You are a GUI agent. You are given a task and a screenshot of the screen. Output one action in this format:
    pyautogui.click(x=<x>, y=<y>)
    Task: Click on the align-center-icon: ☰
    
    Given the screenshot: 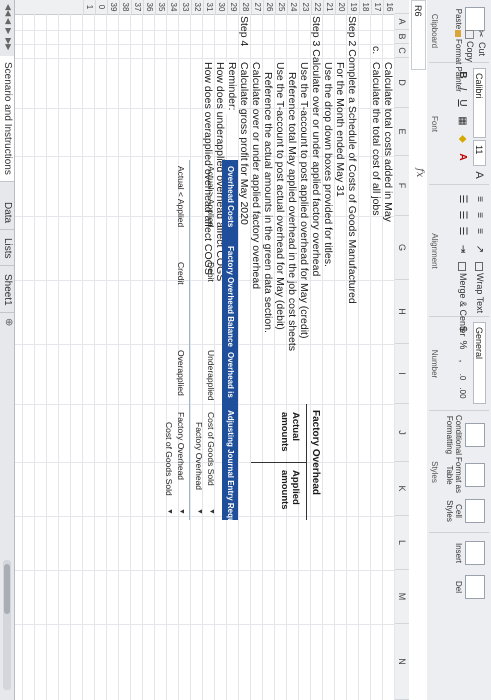 What is the action you would take?
    pyautogui.click(x=462, y=215)
    